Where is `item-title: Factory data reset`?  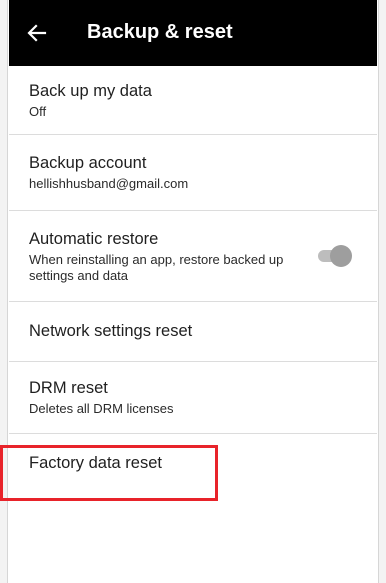 item-title: Factory data reset is located at coordinates (95, 462).